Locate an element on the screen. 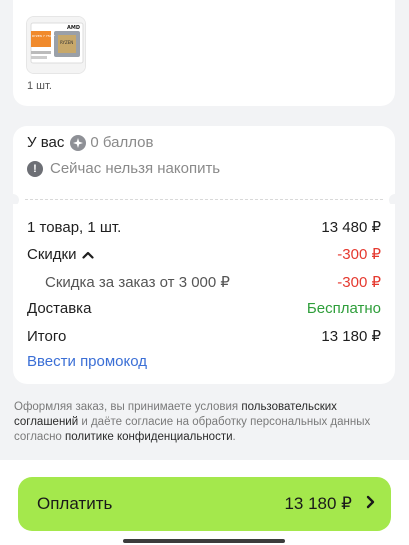 Image resolution: width=409 pixels, height=545 pixels. pay-button-total: 13 180 ₽ is located at coordinates (318, 503).